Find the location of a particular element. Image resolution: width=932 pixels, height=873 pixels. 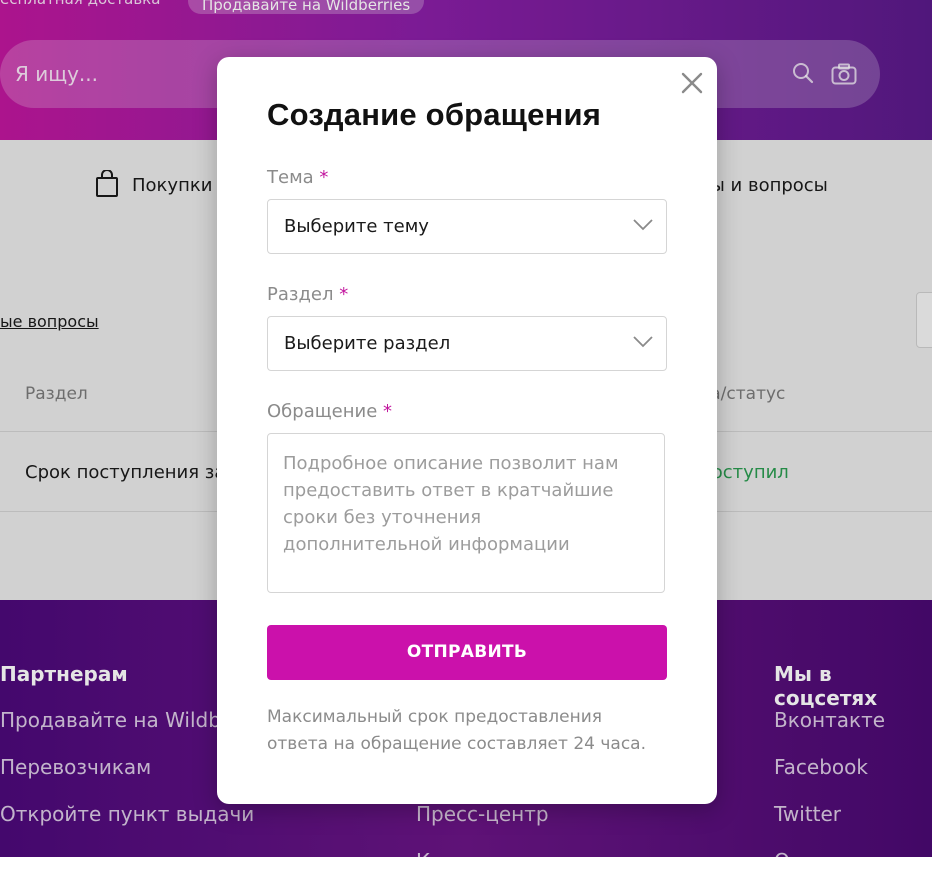

topic-select: Выберите тему is located at coordinates (467, 226).